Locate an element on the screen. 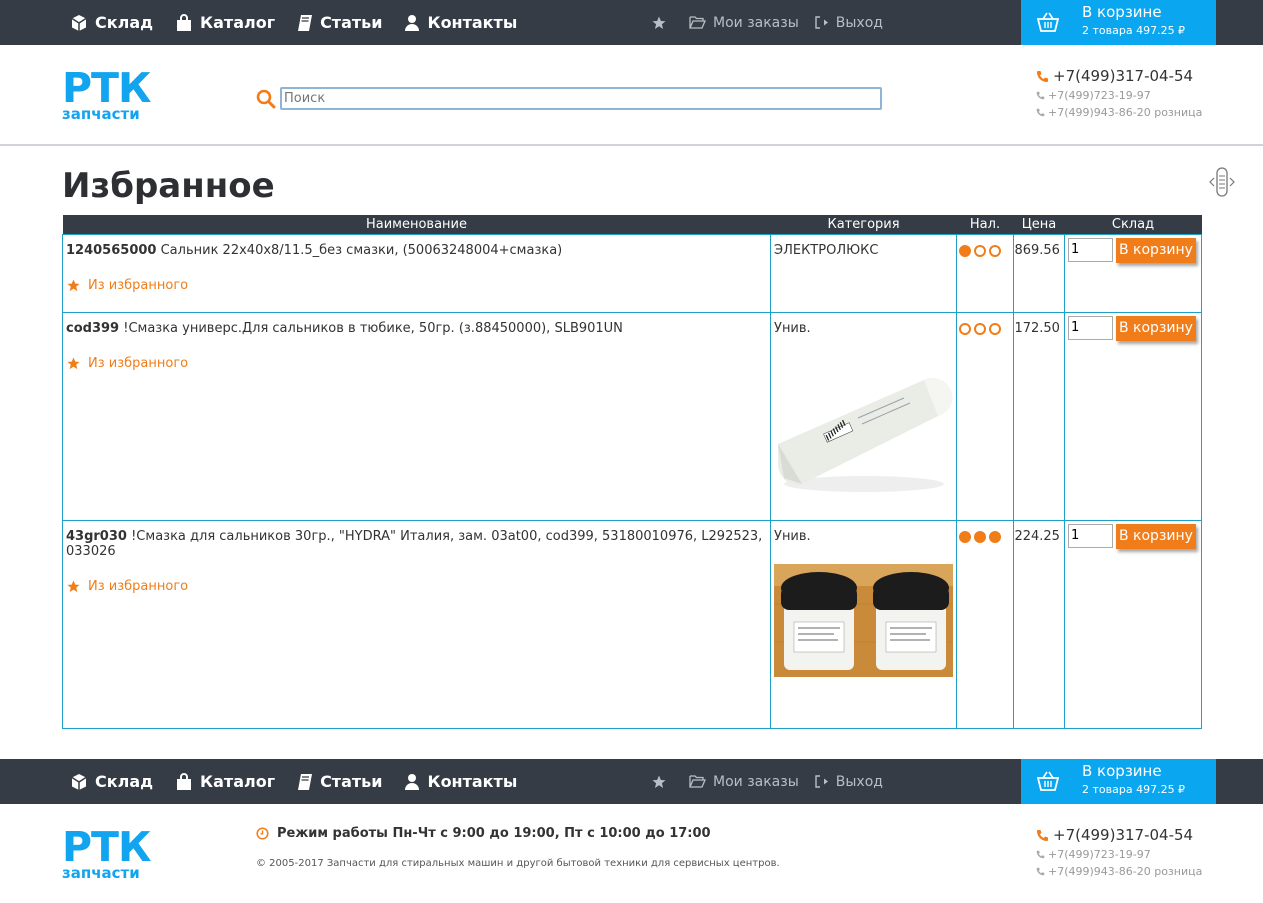  logo-subtitle: запчасти is located at coordinates (101, 114).